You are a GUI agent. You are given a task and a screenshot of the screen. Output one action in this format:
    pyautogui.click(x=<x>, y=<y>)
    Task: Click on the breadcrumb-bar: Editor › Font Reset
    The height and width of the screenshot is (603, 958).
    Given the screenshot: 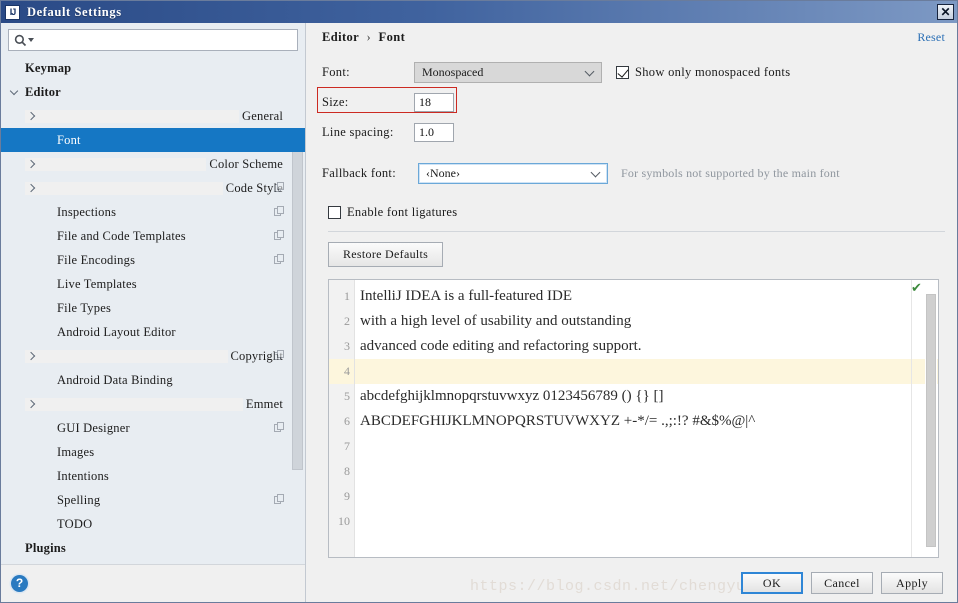 What is the action you would take?
    pyautogui.click(x=631, y=37)
    